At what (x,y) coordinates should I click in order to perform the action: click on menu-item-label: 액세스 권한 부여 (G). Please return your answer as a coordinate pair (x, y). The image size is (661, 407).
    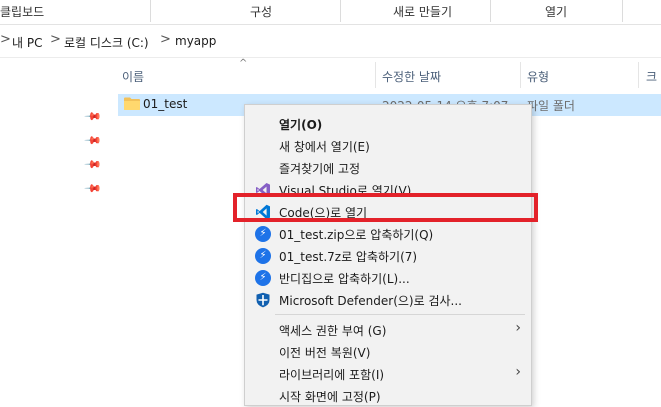
    Looking at the image, I should click on (333, 331).